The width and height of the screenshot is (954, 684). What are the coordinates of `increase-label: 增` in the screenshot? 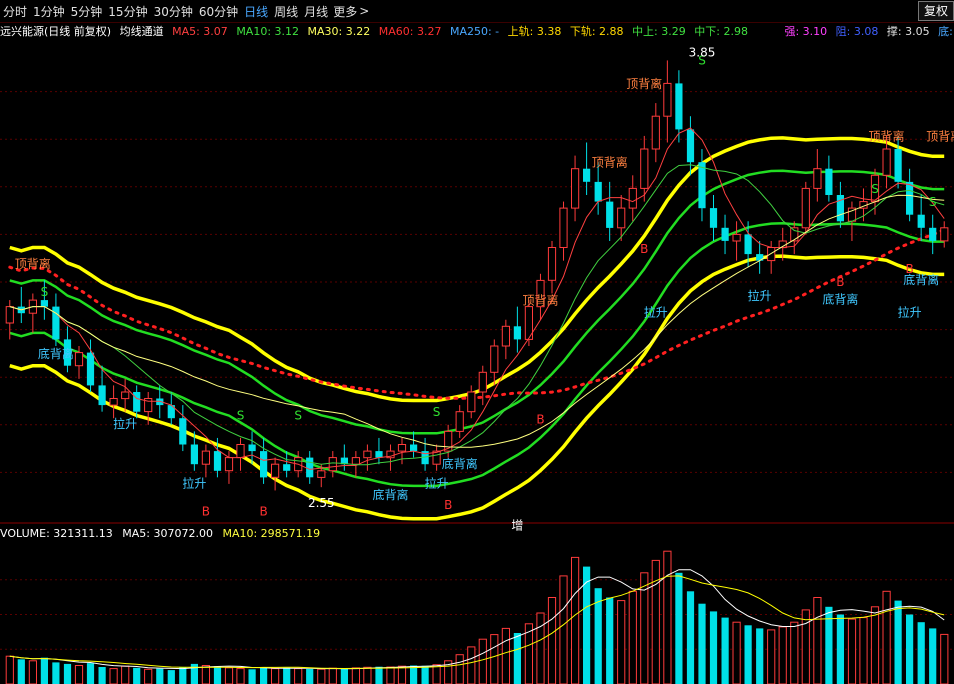 It's located at (517, 525).